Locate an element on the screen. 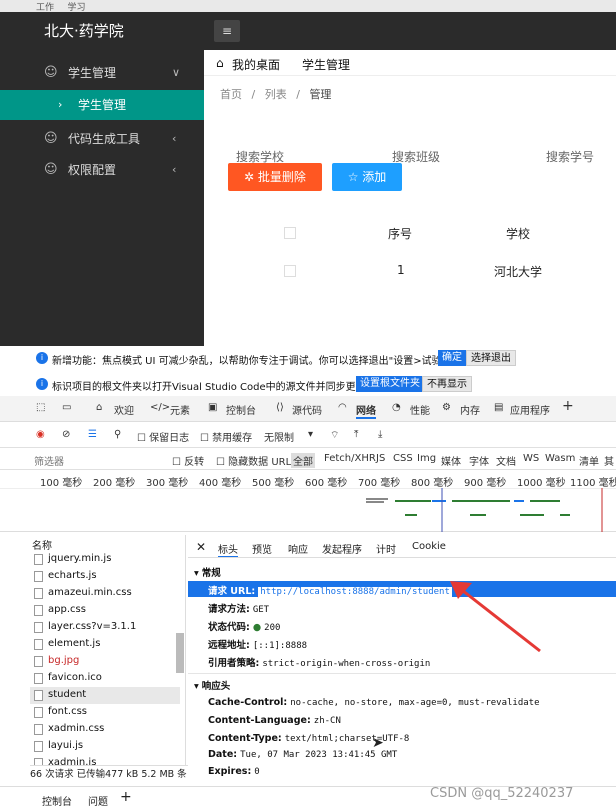  list-item: app.css is located at coordinates (105, 610).